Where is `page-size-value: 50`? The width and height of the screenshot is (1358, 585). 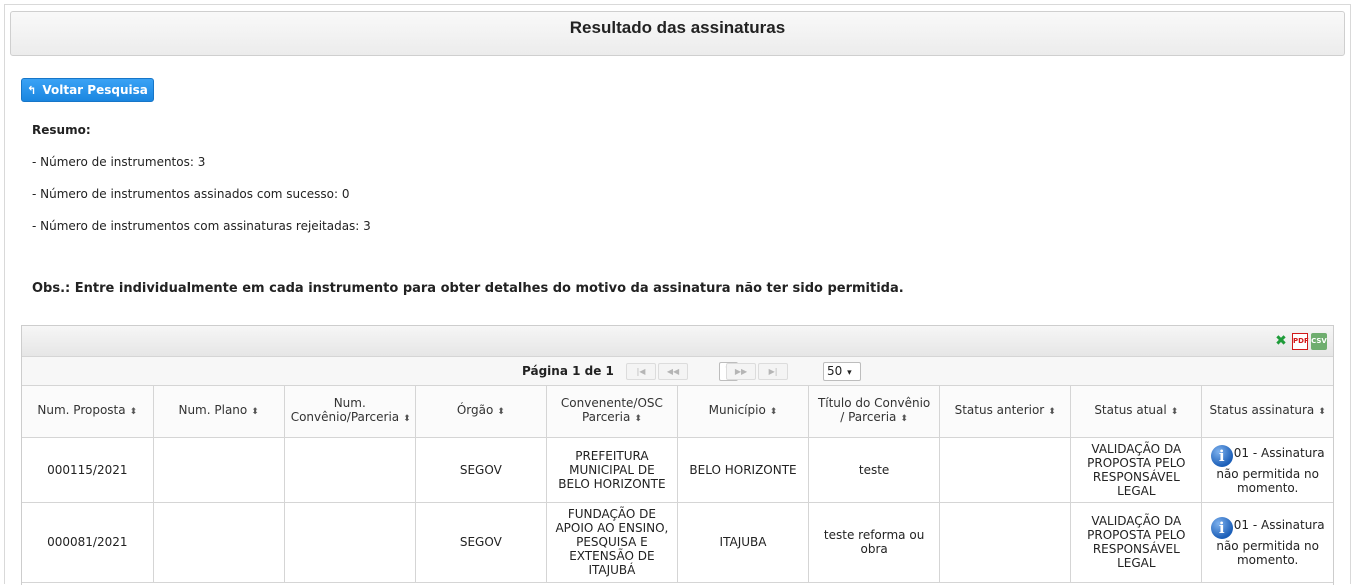
page-size-value: 50 is located at coordinates (835, 371).